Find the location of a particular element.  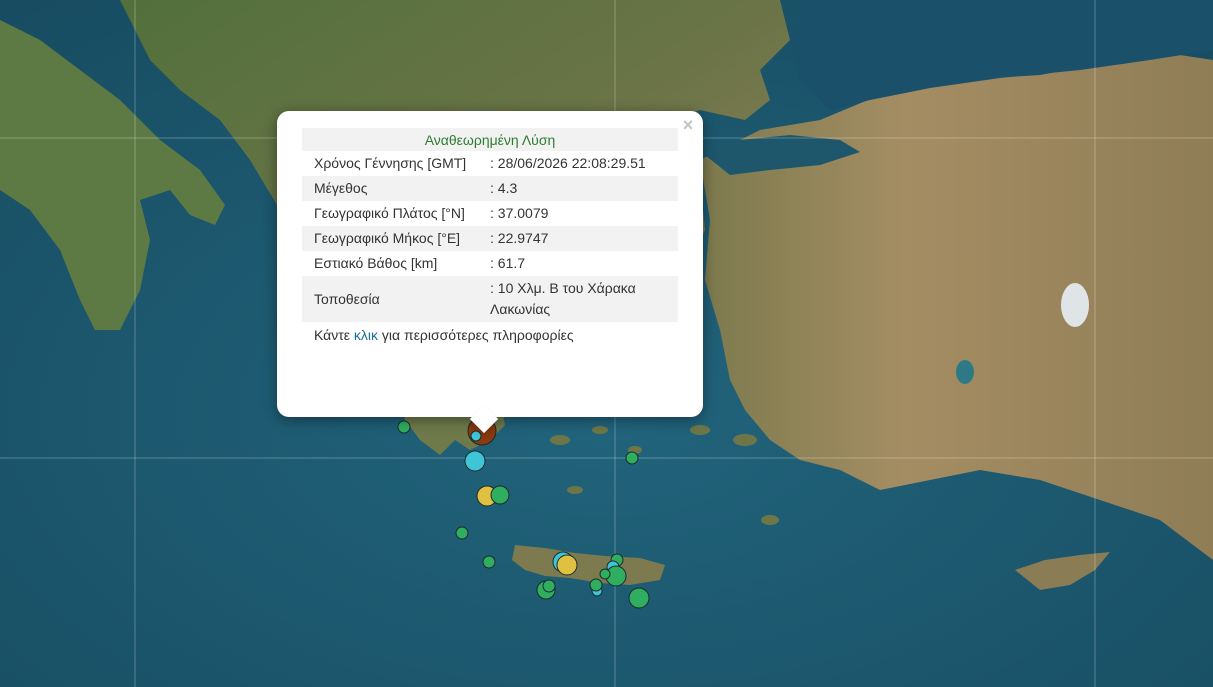

info-row-depth: Εστιακό Βάθος [km] : 61.7 is located at coordinates (490, 263).